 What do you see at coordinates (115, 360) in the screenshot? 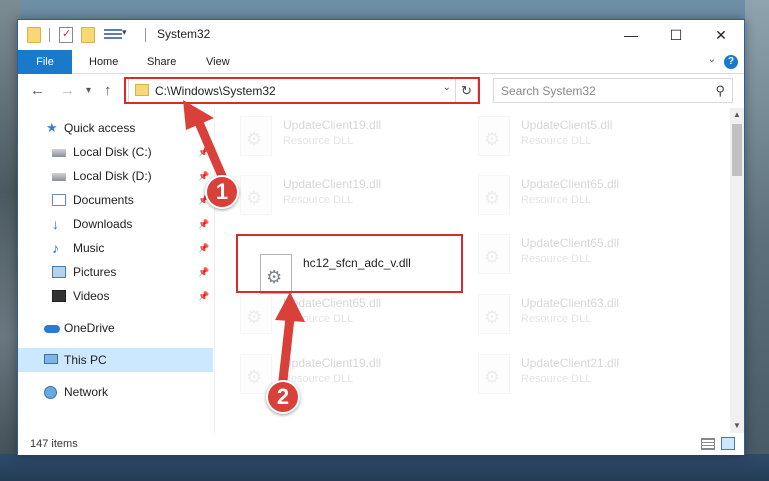
I see `sidebar-item-this-pc: This PC` at bounding box center [115, 360].